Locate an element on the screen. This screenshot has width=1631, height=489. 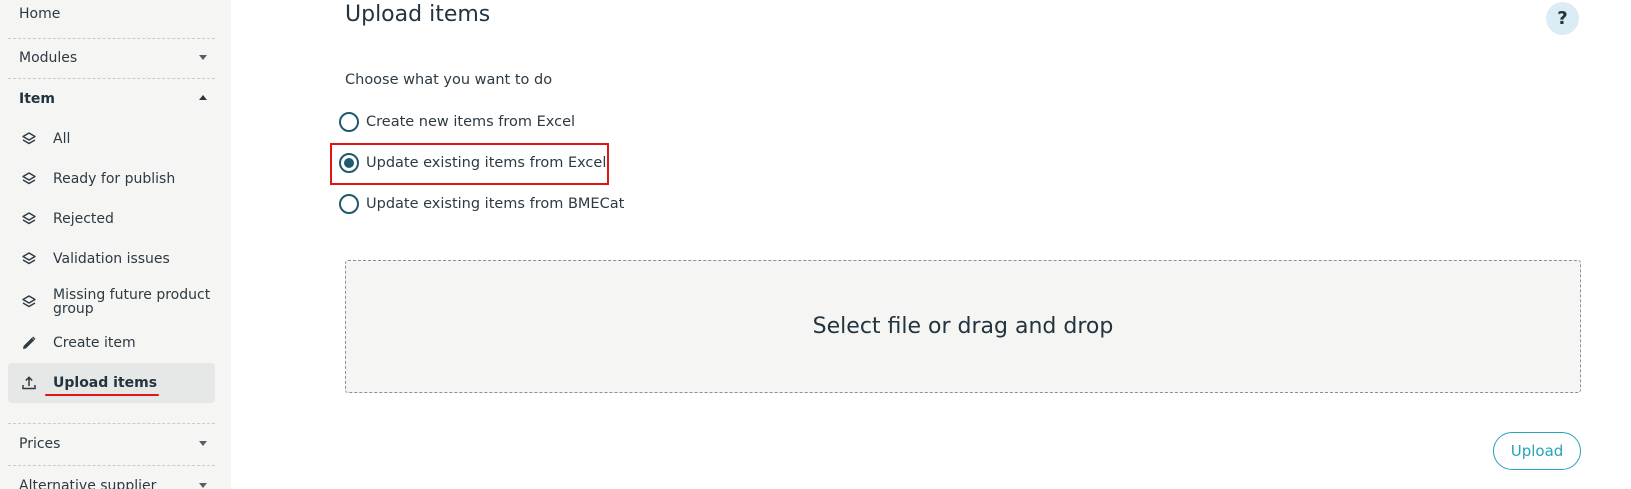
sidebar-item-label: Rejected is located at coordinates (83, 219).